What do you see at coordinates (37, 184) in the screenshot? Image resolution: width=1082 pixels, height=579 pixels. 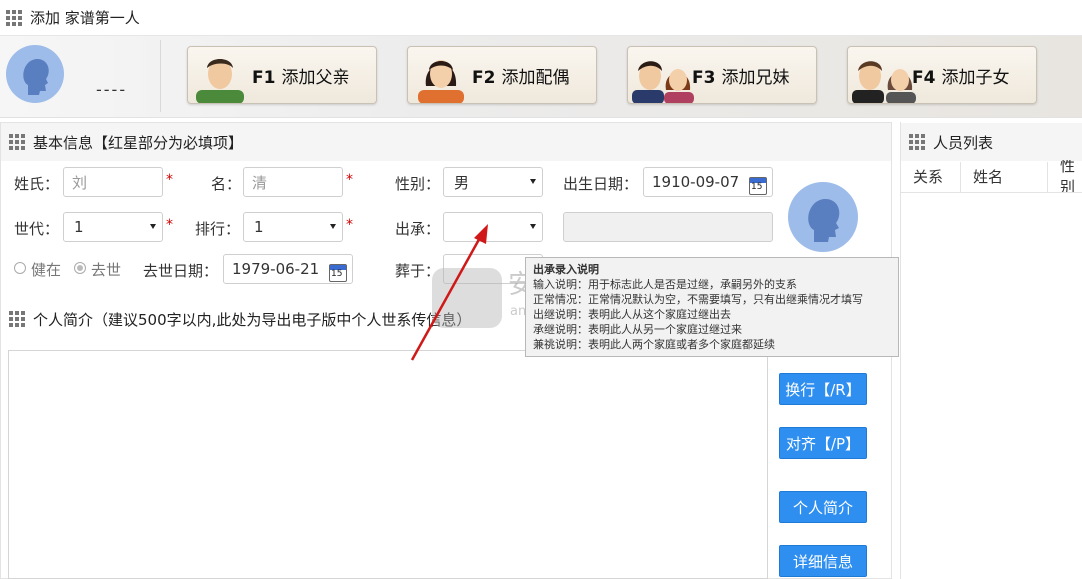 I see `surname-label: 姓氏：` at bounding box center [37, 184].